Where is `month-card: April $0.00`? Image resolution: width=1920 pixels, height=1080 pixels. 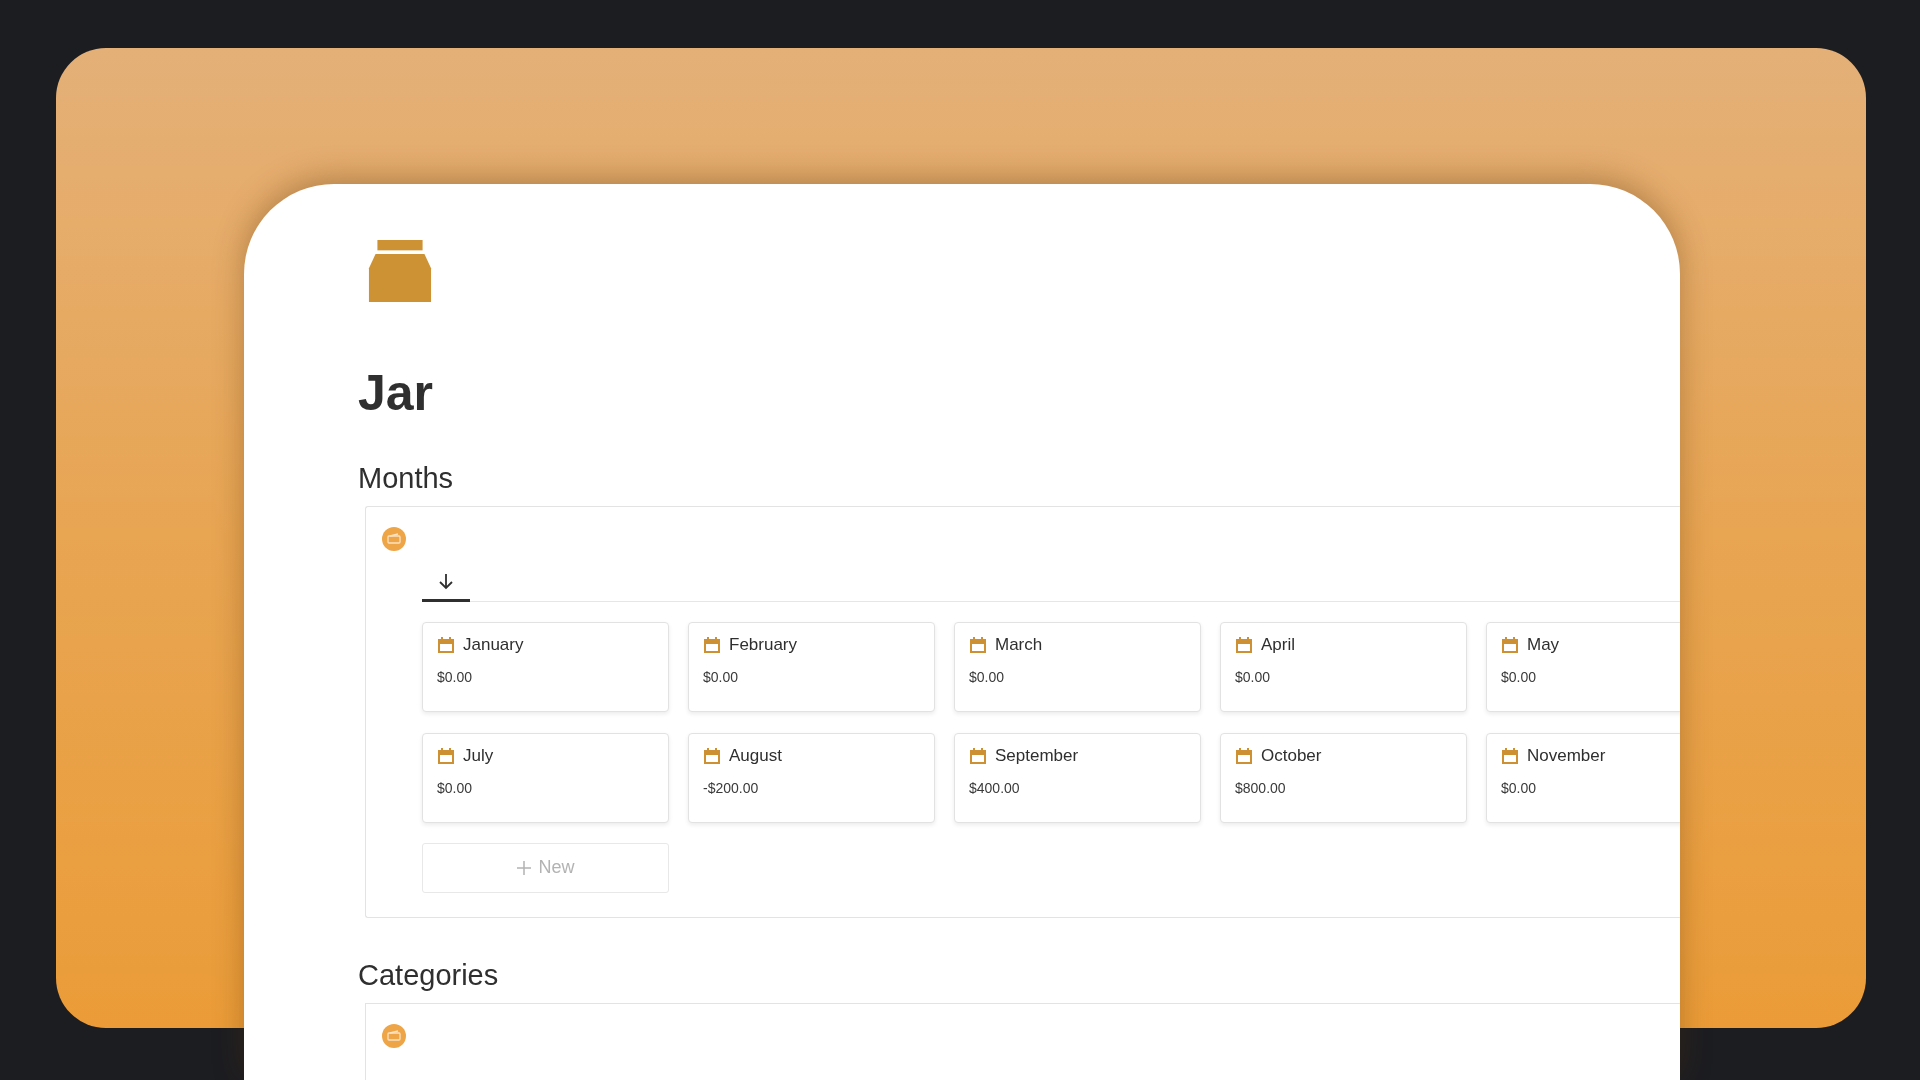 month-card: April $0.00 is located at coordinates (1343, 666).